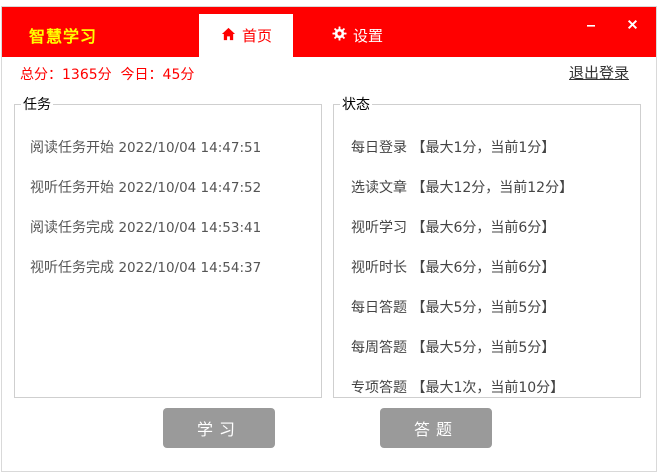 This screenshot has height=474, width=659. Describe the element at coordinates (436, 428) in the screenshot. I see `quiz-button: 答题` at that location.